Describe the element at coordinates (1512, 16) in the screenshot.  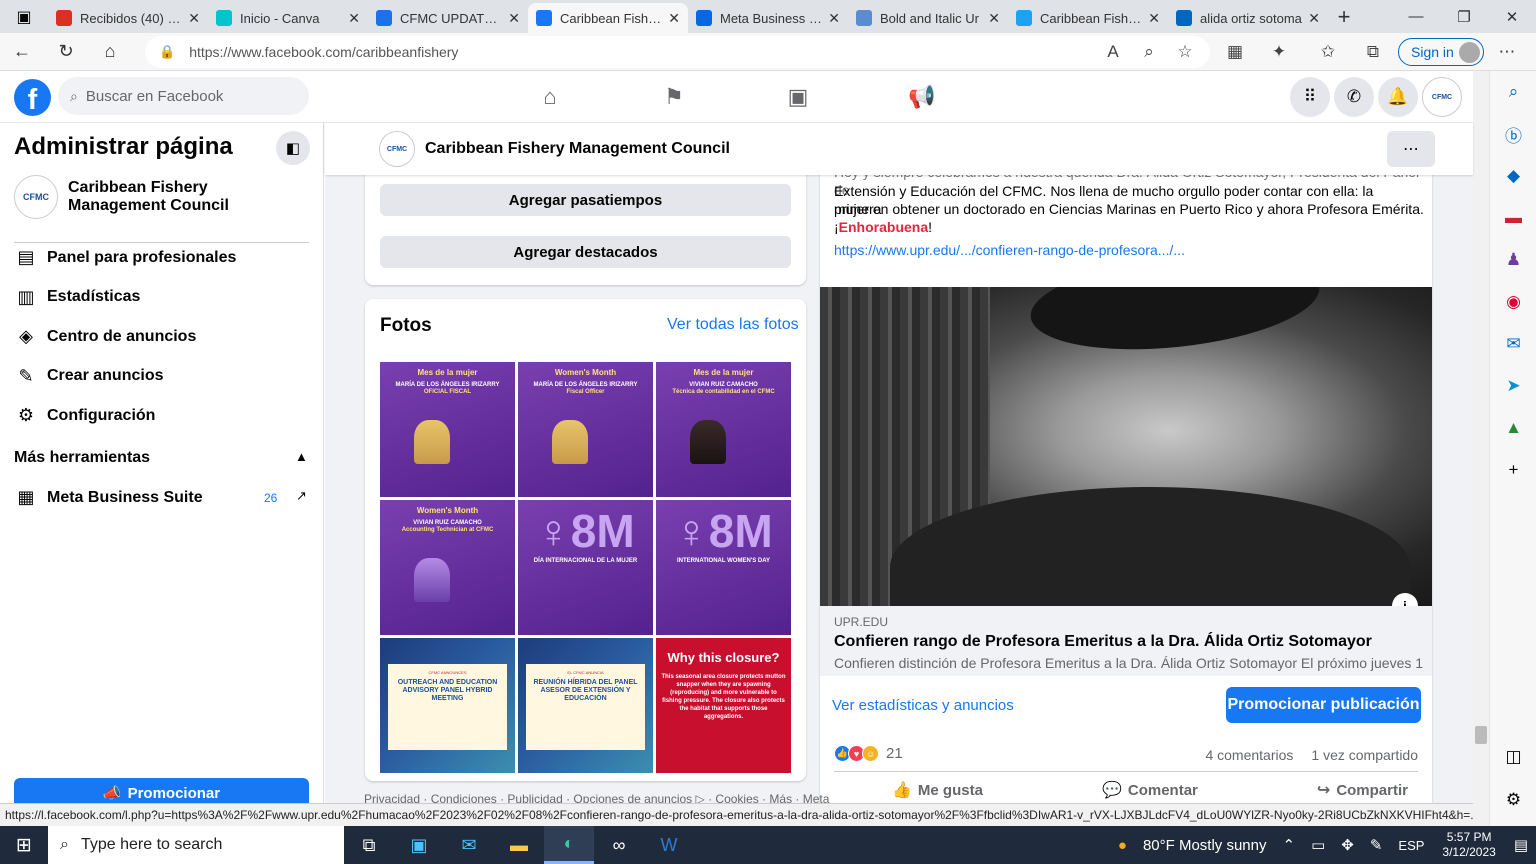
I see `close-window-icon: ✕` at that location.